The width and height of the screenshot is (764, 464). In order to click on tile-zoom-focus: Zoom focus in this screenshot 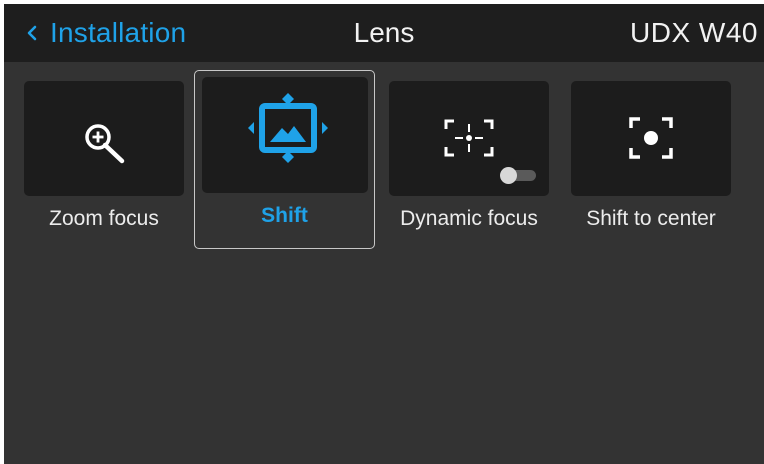, I will do `click(104, 171)`.